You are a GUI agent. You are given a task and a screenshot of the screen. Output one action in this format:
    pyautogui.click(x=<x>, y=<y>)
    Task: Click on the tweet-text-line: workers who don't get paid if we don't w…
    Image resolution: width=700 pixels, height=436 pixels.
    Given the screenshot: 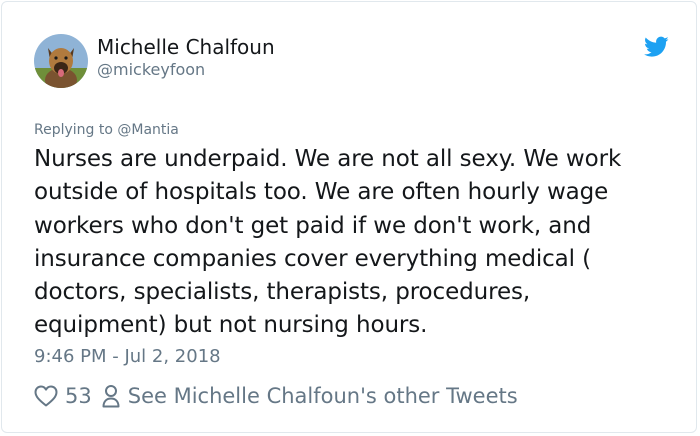 What is the action you would take?
    pyautogui.click(x=313, y=225)
    